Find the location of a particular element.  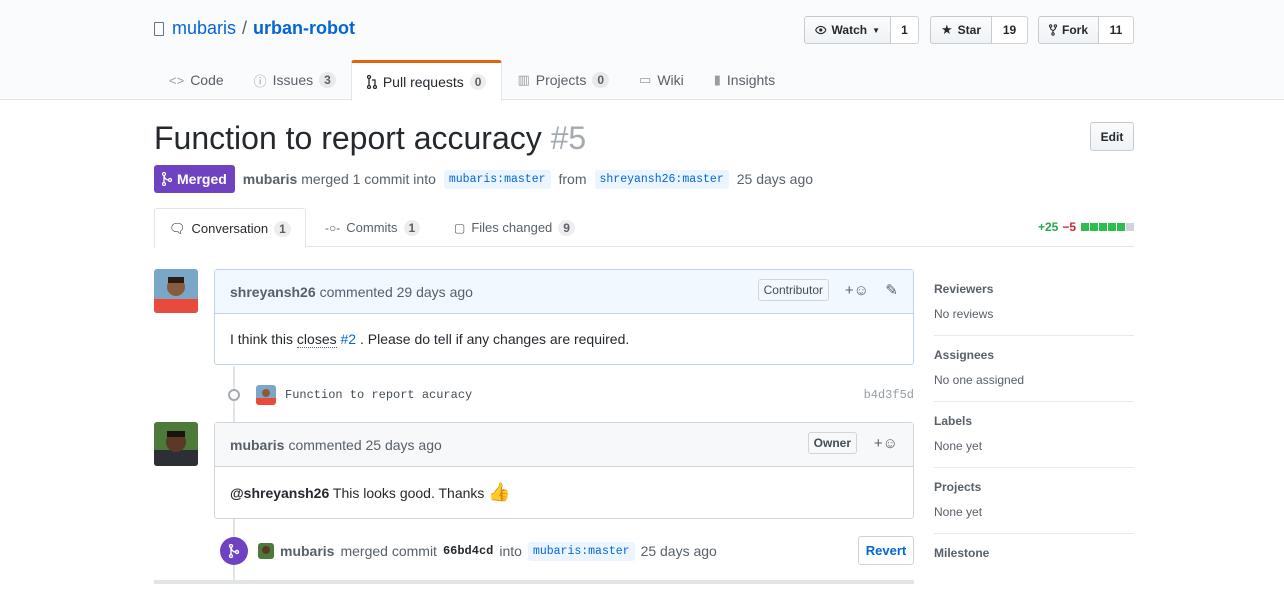

watch-label: Watch is located at coordinates (849, 30).